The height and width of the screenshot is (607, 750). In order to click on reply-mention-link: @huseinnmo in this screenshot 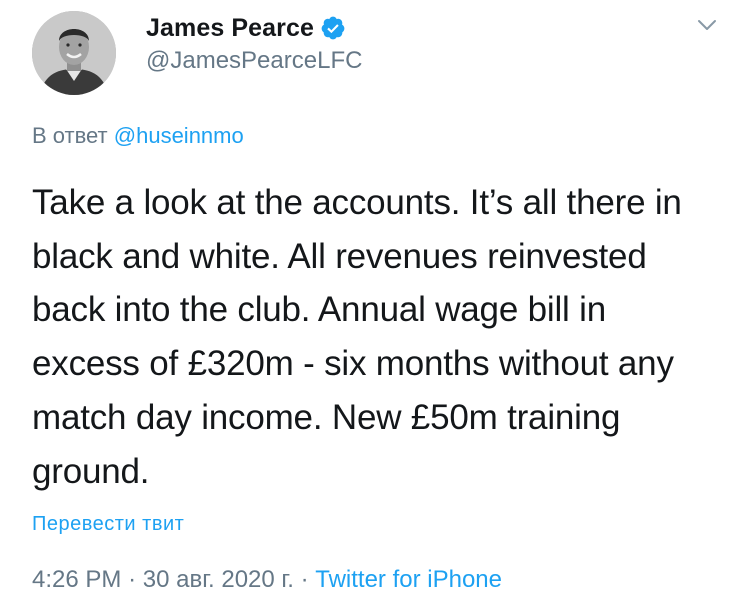, I will do `click(179, 135)`.